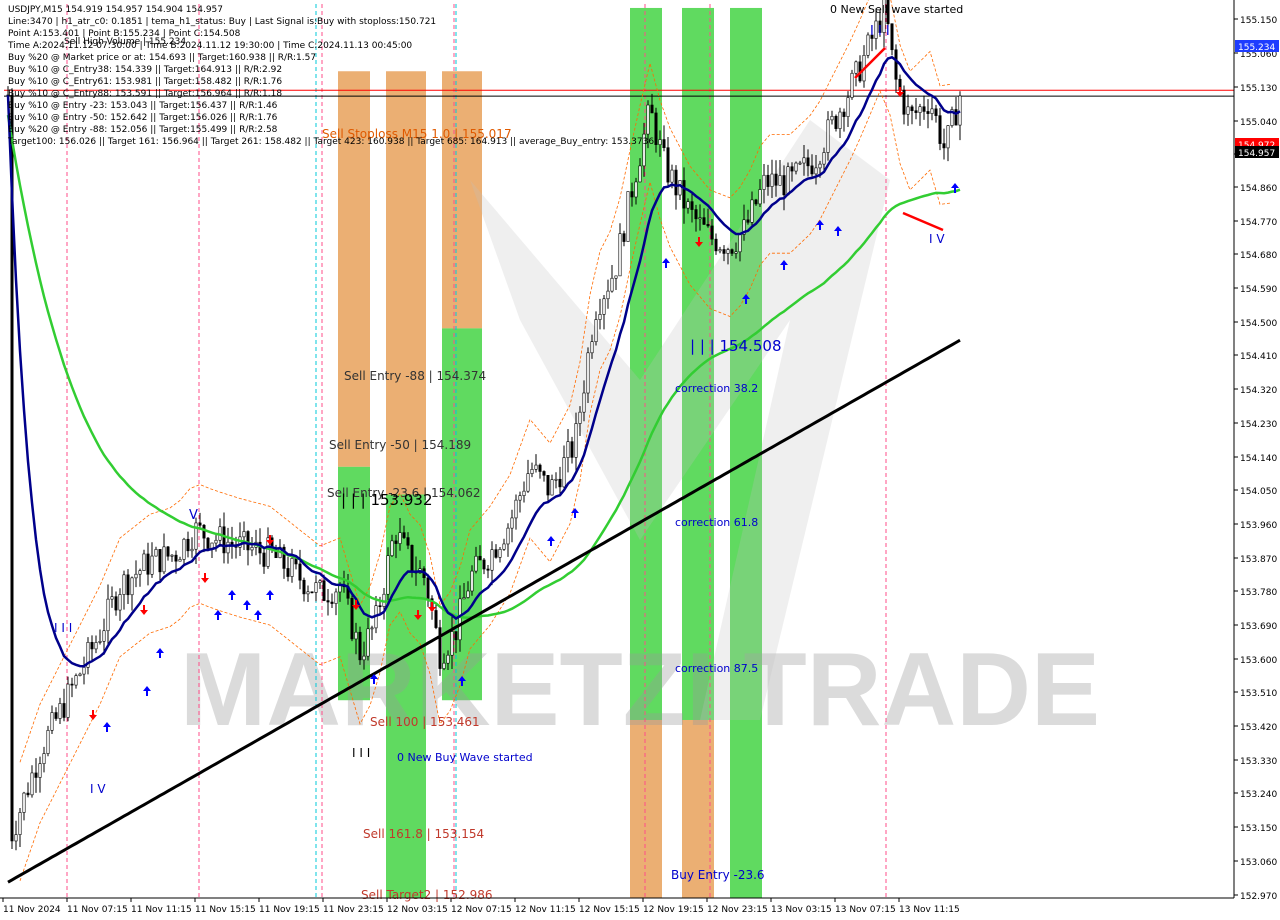 This screenshot has width=1280, height=920. Describe the element at coordinates (425, 722) in the screenshot. I see `chart-label: Sell 100 | 153.461` at that location.